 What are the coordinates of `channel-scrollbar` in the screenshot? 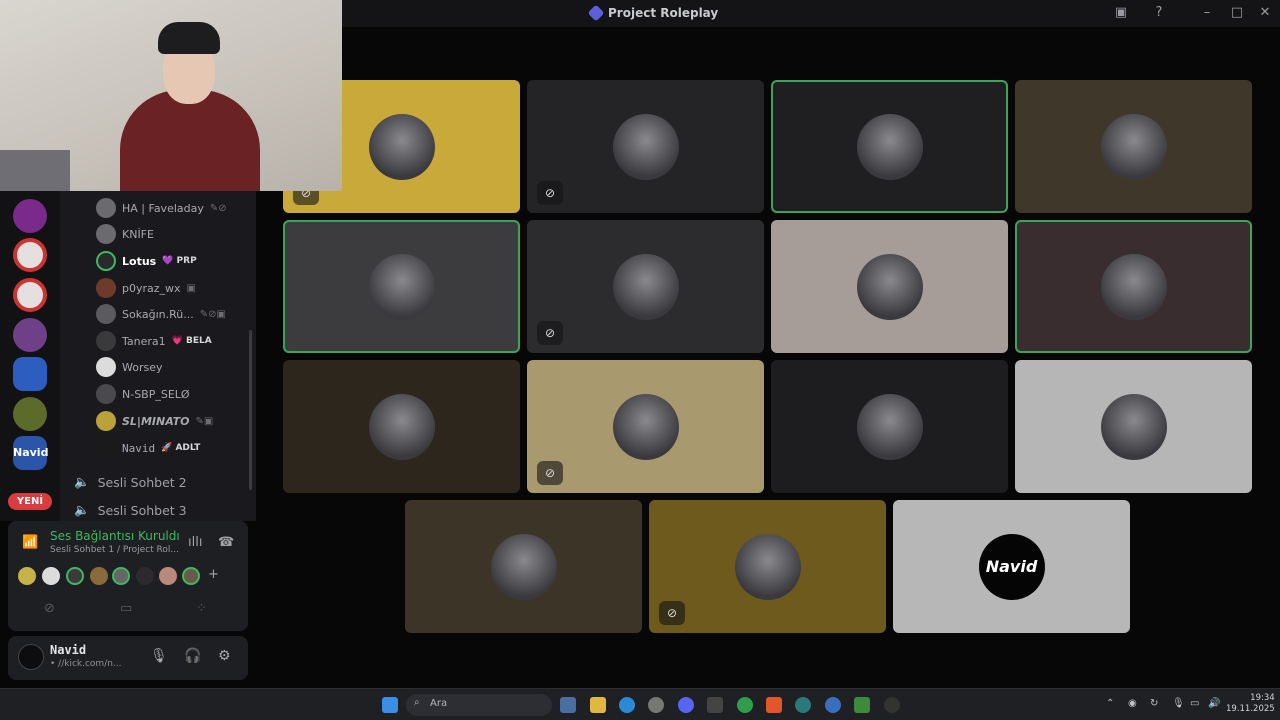 It's located at (250, 410).